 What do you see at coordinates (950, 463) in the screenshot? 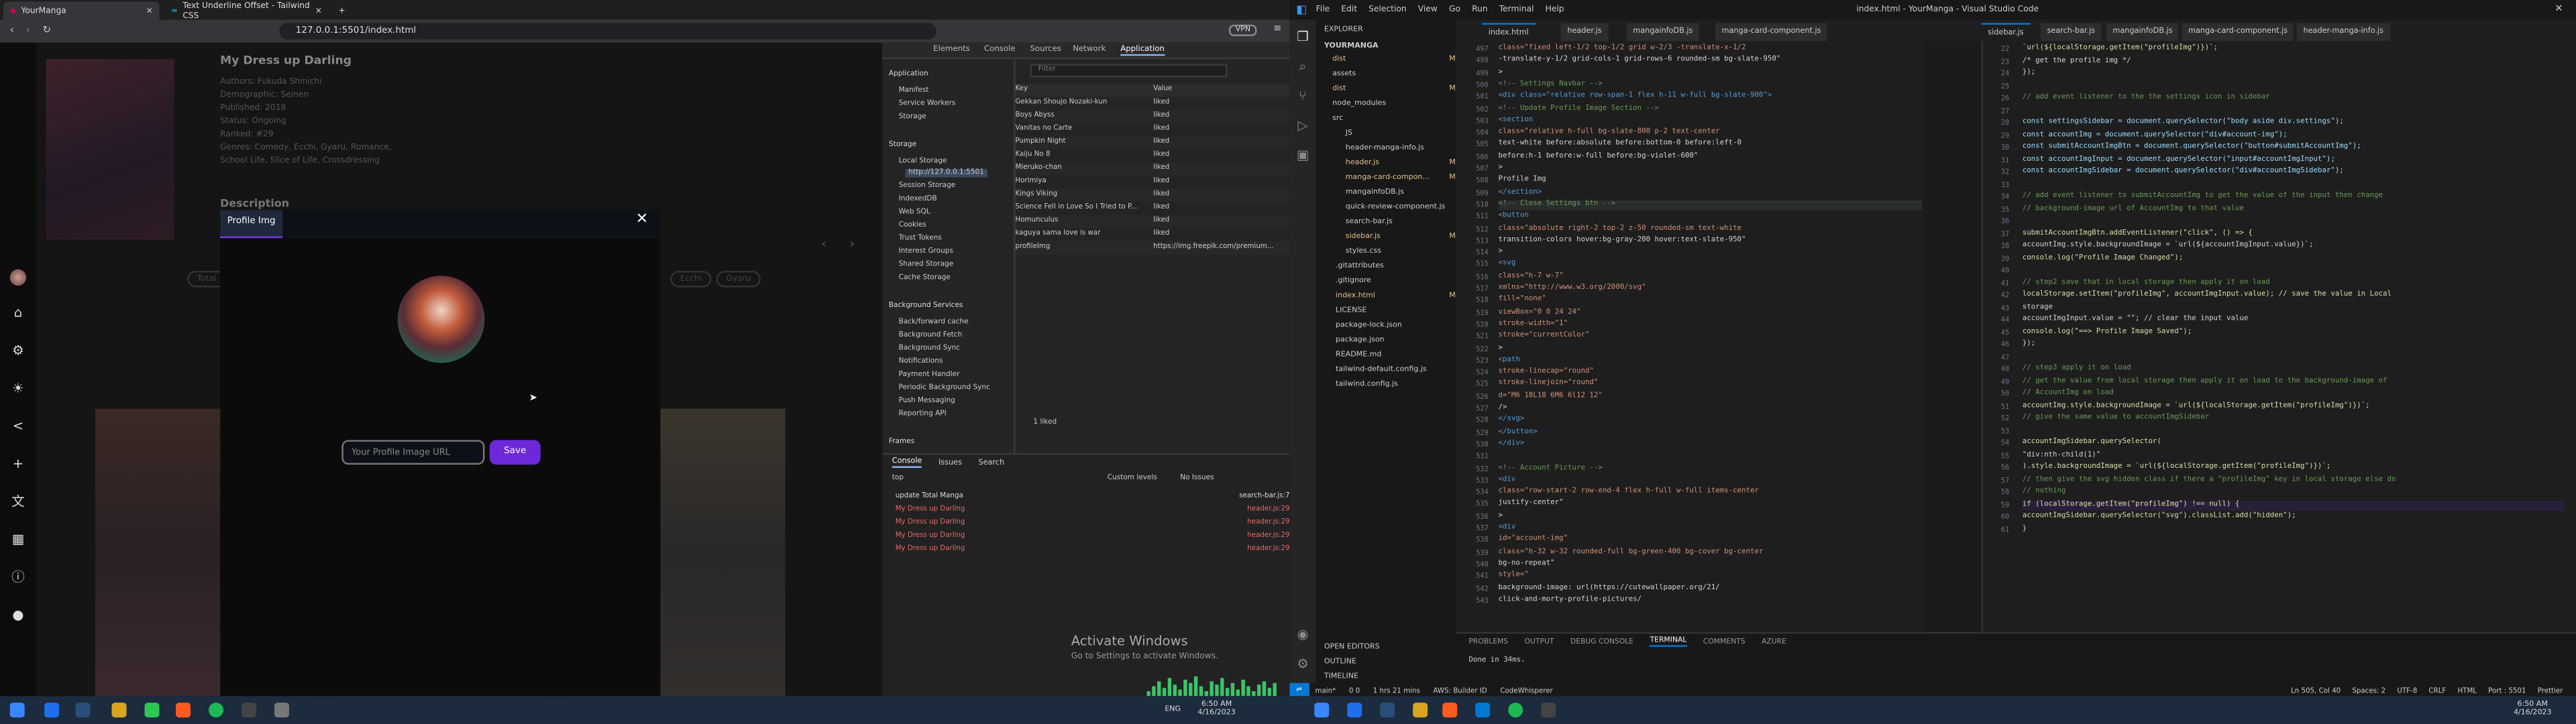
I see `drawer-tab-issues: Issues` at bounding box center [950, 463].